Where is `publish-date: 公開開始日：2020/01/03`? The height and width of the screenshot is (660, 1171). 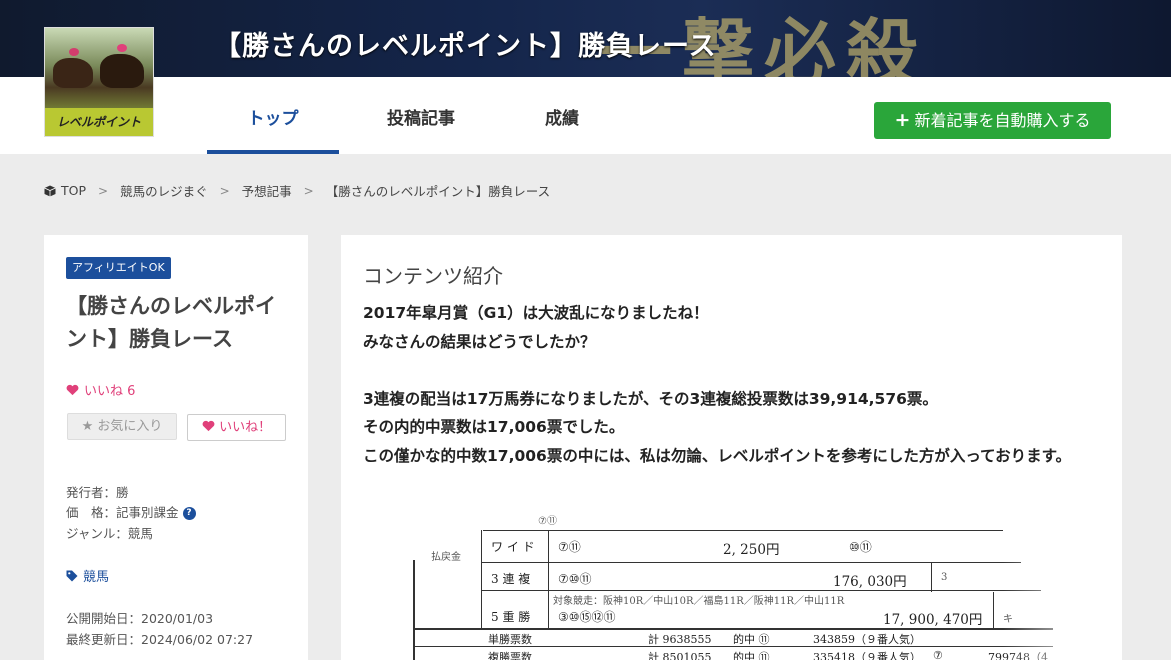 publish-date: 公開開始日：2020/01/03 is located at coordinates (140, 618).